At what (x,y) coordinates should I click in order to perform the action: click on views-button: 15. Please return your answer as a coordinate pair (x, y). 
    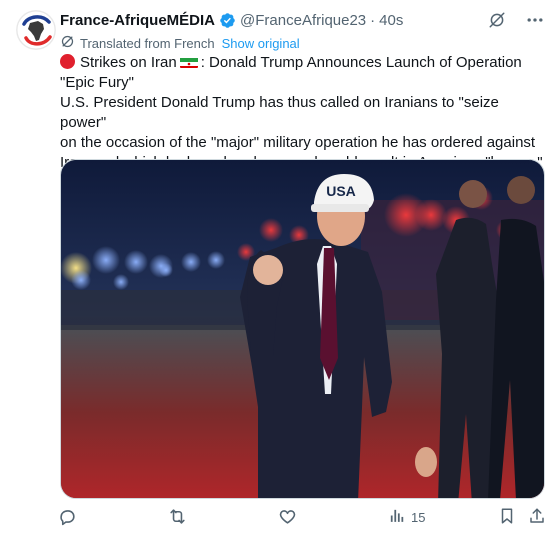
    Looking at the image, I should click on (406, 517).